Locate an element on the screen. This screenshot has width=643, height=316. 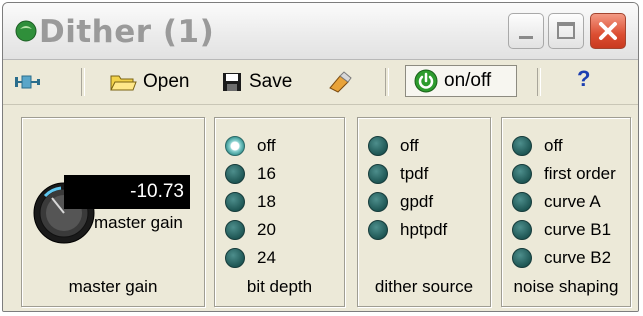
eraser-button is located at coordinates (339, 82).